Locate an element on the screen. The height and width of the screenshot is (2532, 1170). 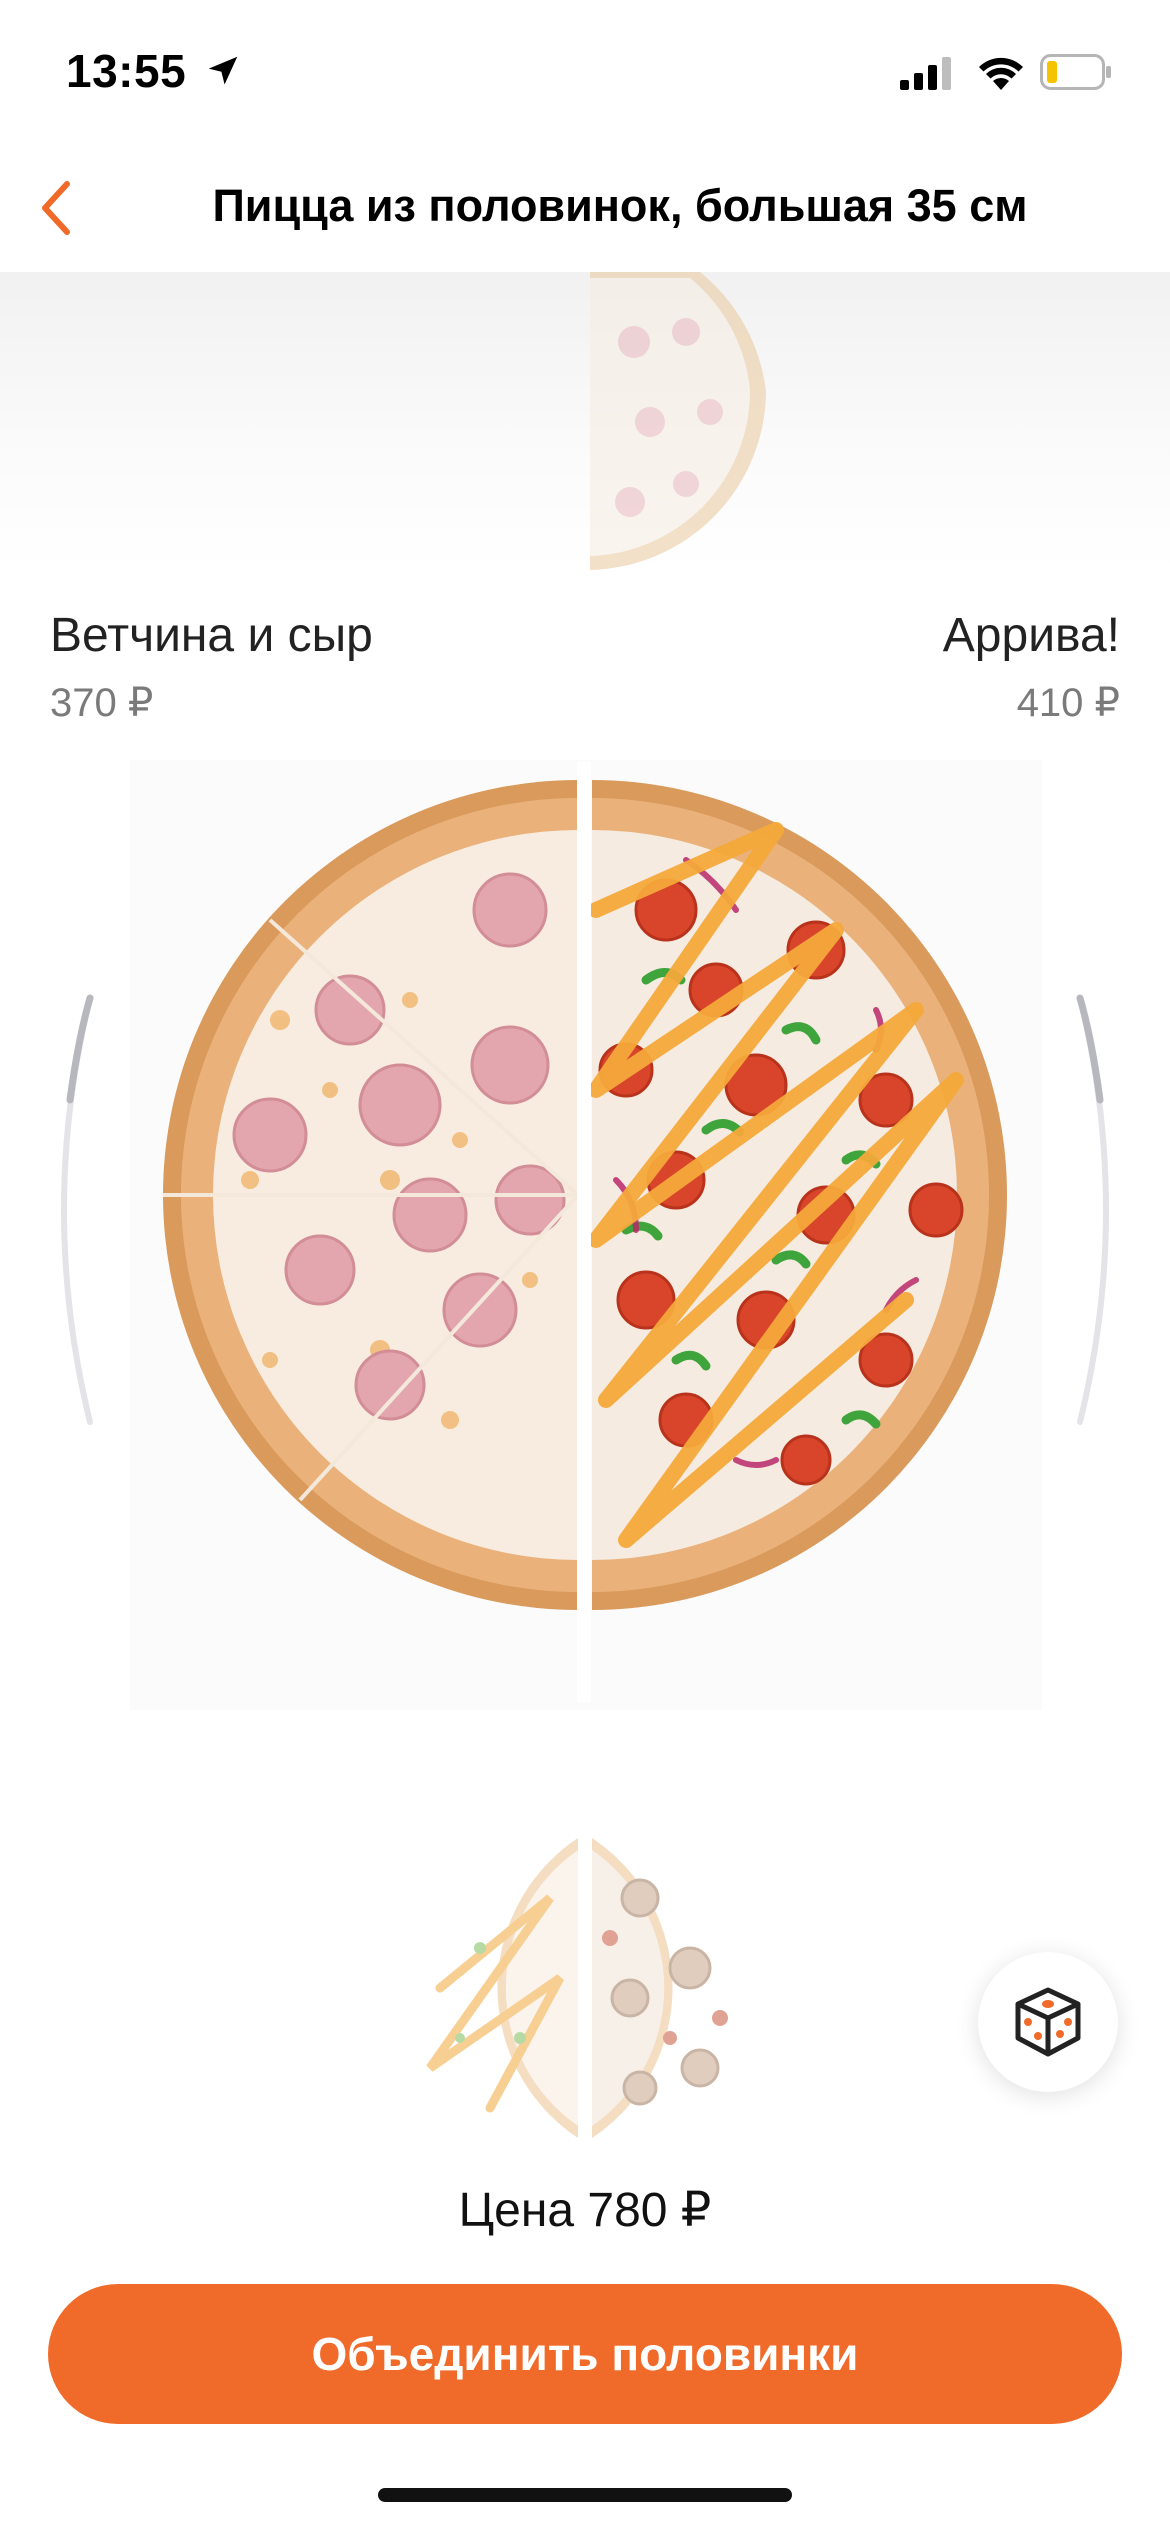
right-scroll-arc is located at coordinates (1100, 1210).